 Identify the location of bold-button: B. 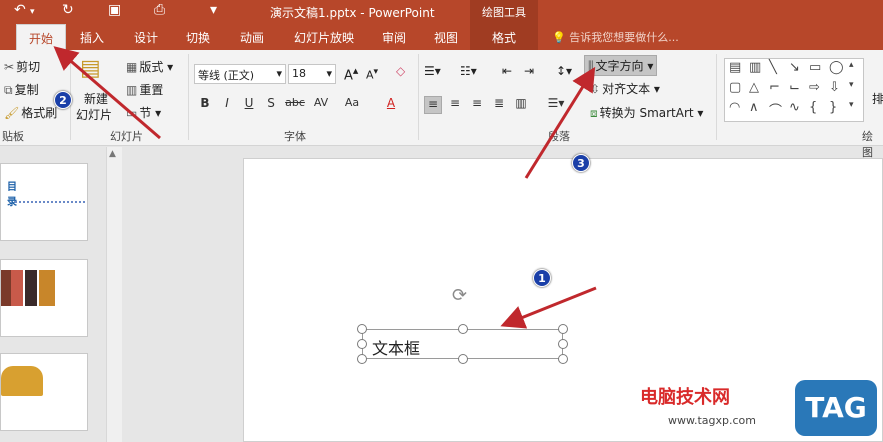
(205, 105).